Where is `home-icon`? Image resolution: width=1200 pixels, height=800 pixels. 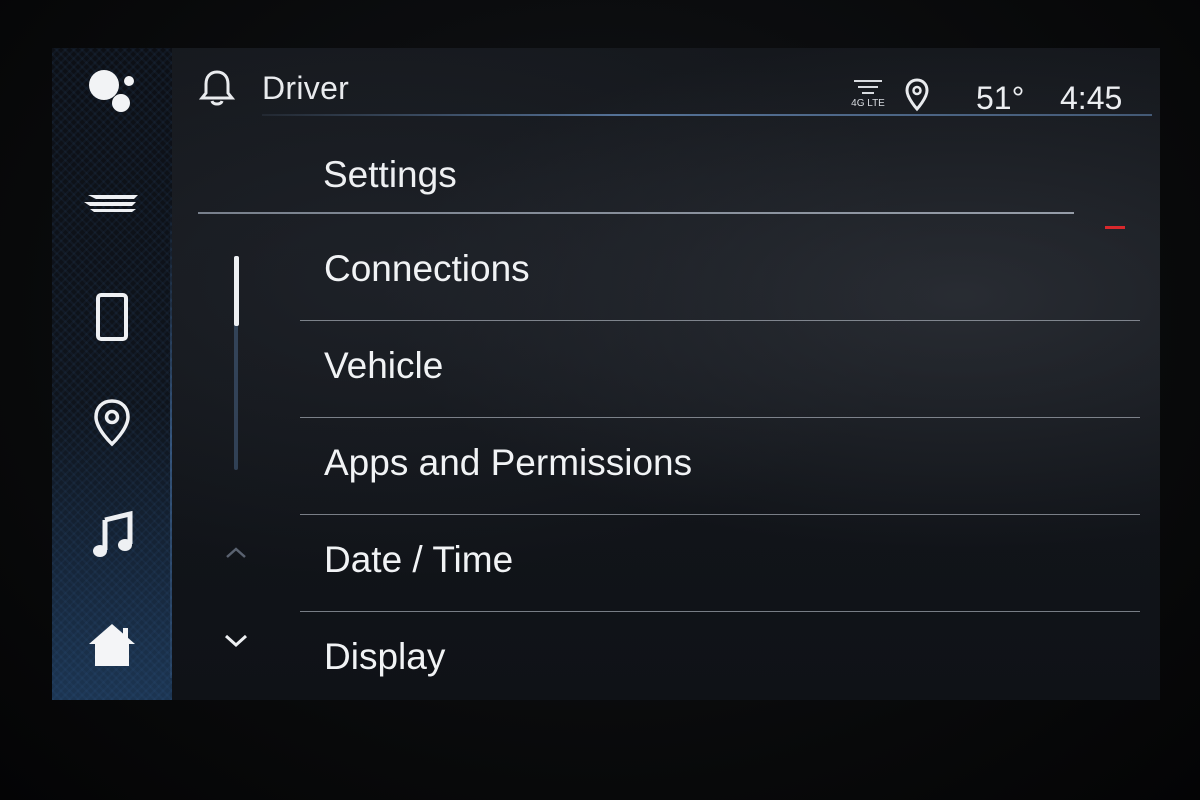 home-icon is located at coordinates (112, 645).